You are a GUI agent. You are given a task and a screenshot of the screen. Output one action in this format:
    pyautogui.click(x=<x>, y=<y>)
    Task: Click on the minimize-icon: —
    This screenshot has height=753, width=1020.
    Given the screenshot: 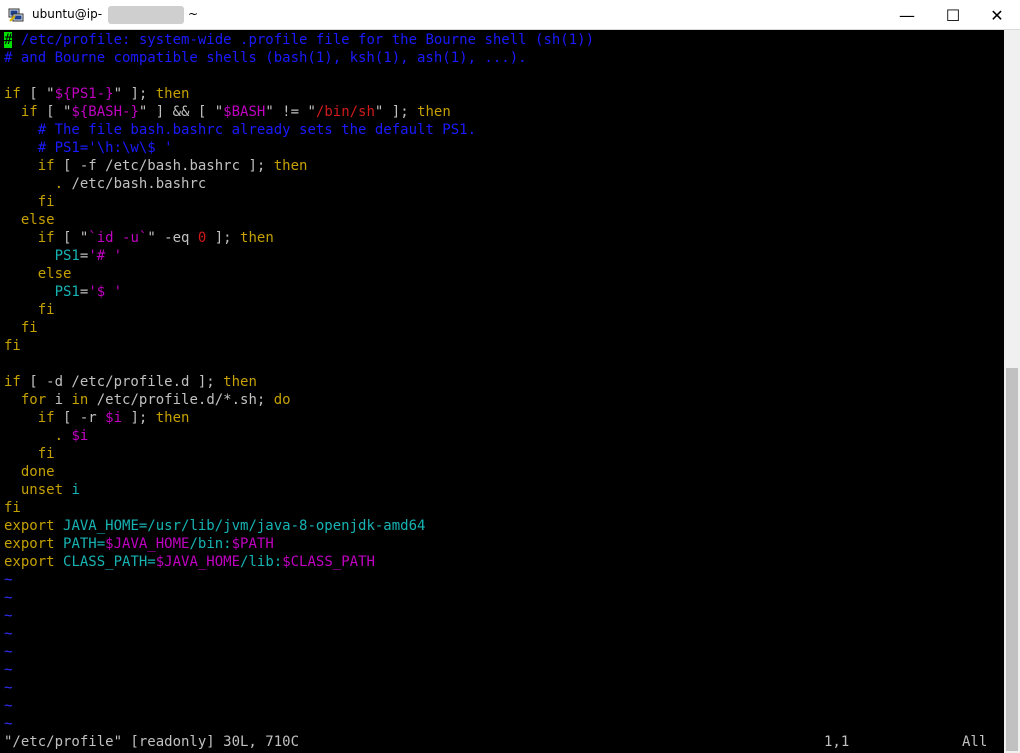 What is the action you would take?
    pyautogui.click(x=907, y=15)
    